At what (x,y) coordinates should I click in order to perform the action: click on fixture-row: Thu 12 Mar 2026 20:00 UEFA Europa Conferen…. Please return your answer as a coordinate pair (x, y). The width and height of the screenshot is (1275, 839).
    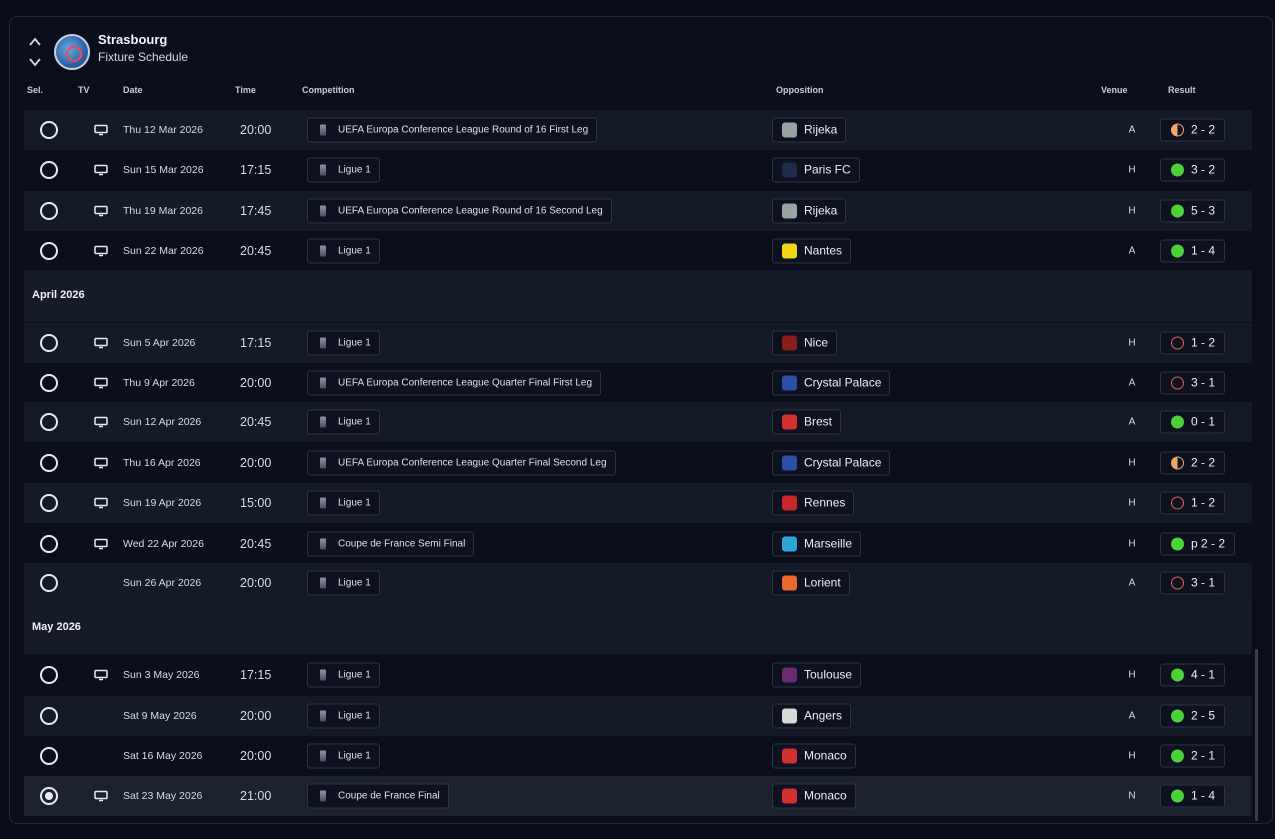
    Looking at the image, I should click on (638, 130).